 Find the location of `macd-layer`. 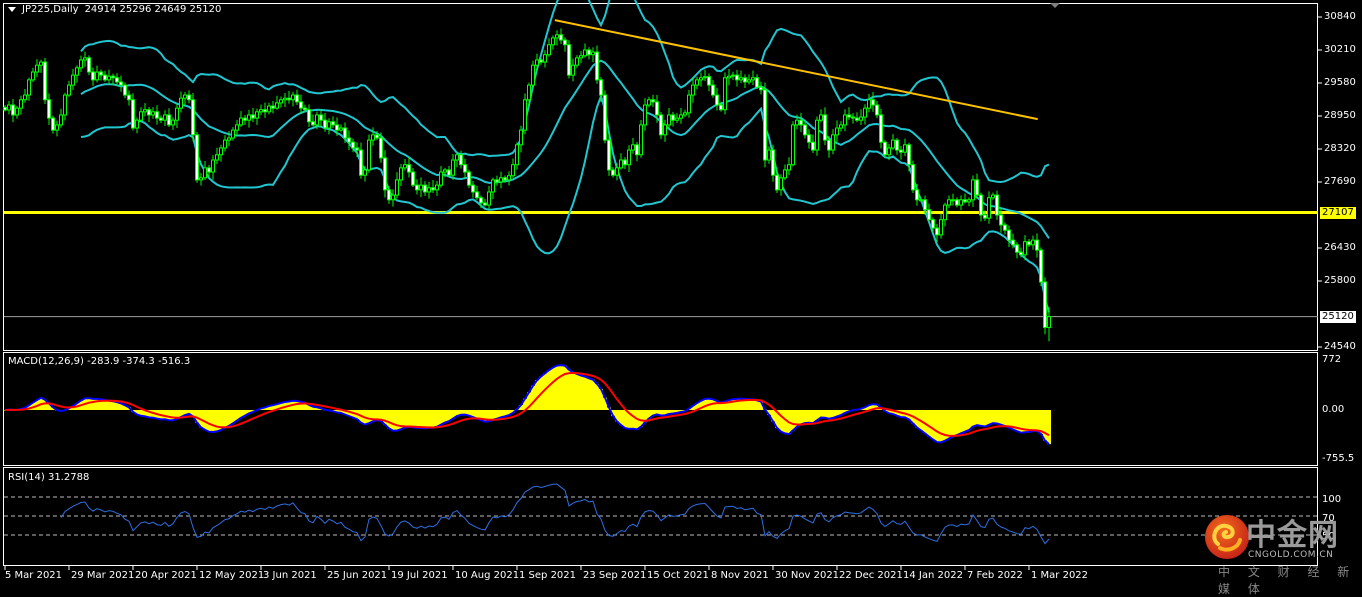

macd-layer is located at coordinates (527, 404).